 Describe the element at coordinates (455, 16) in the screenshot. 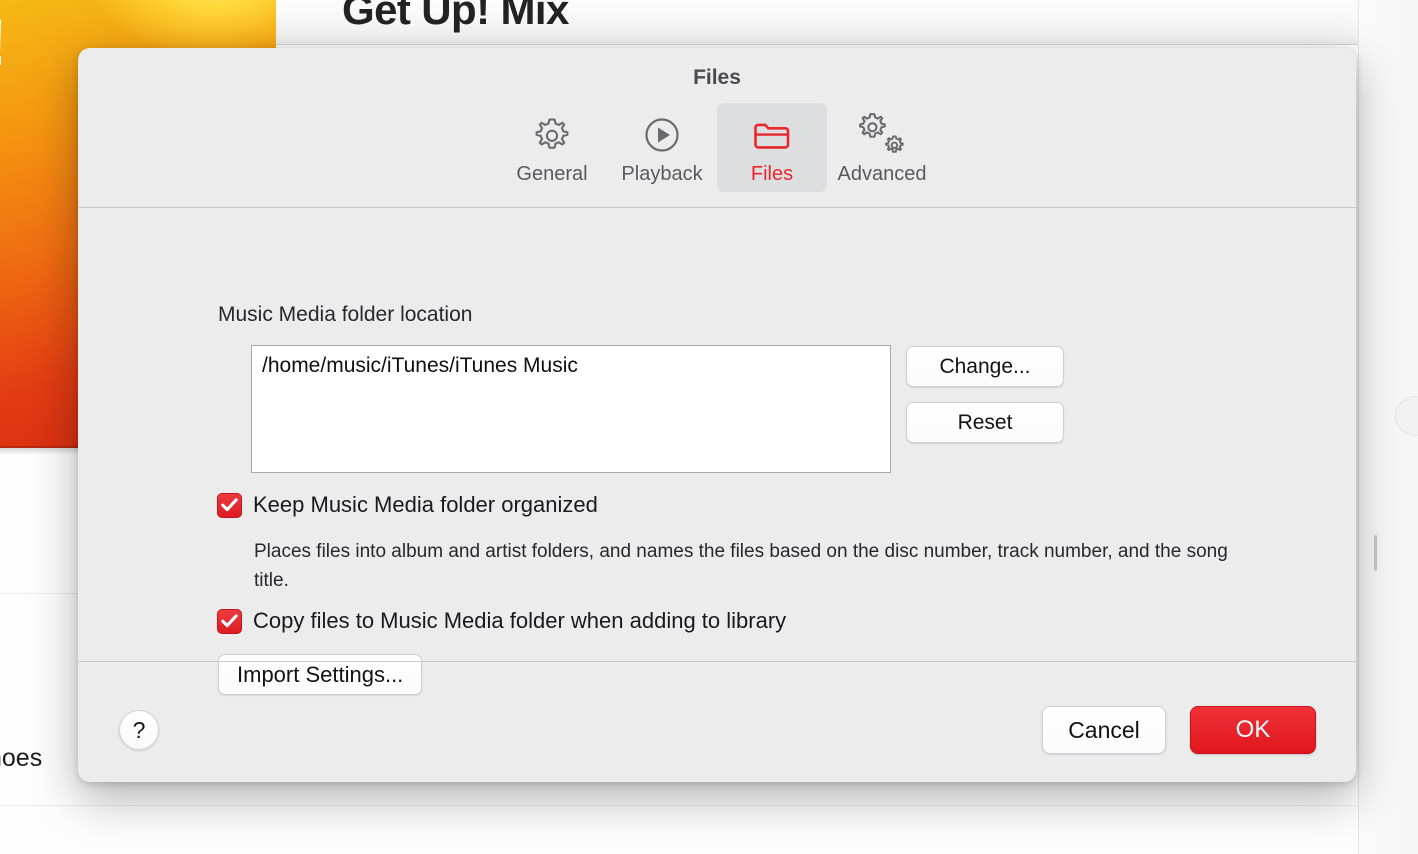

I see `playlist-title: Get Up! Mix` at that location.